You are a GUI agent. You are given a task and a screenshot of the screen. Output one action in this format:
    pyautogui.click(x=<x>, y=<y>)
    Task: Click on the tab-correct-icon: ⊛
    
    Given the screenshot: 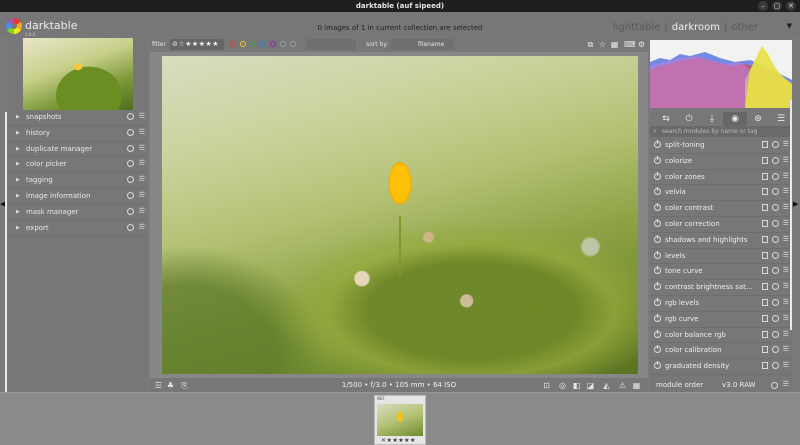 What is the action you would take?
    pyautogui.click(x=758, y=119)
    